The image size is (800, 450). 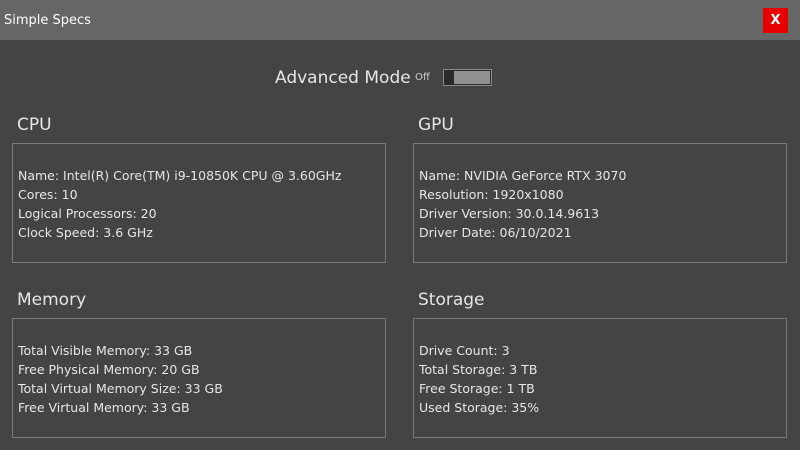 I want to click on toggle-track, so click(x=472, y=77).